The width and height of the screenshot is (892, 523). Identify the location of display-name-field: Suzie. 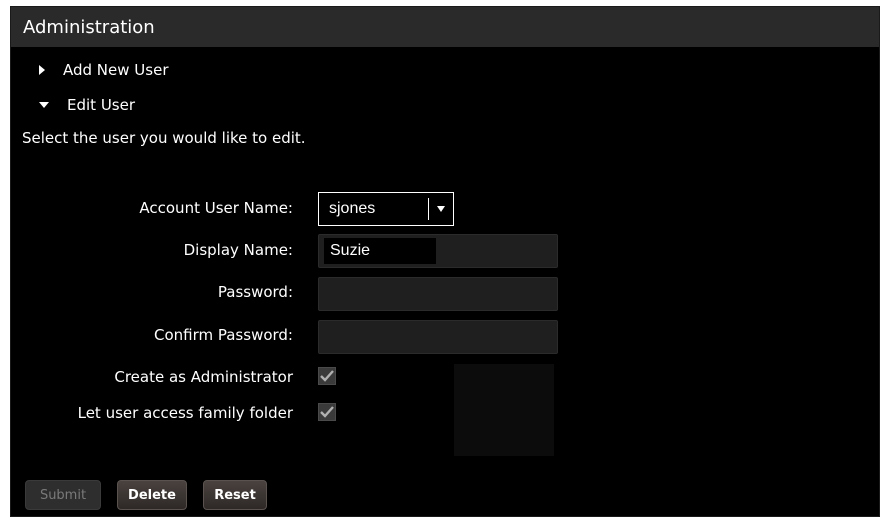
(438, 251).